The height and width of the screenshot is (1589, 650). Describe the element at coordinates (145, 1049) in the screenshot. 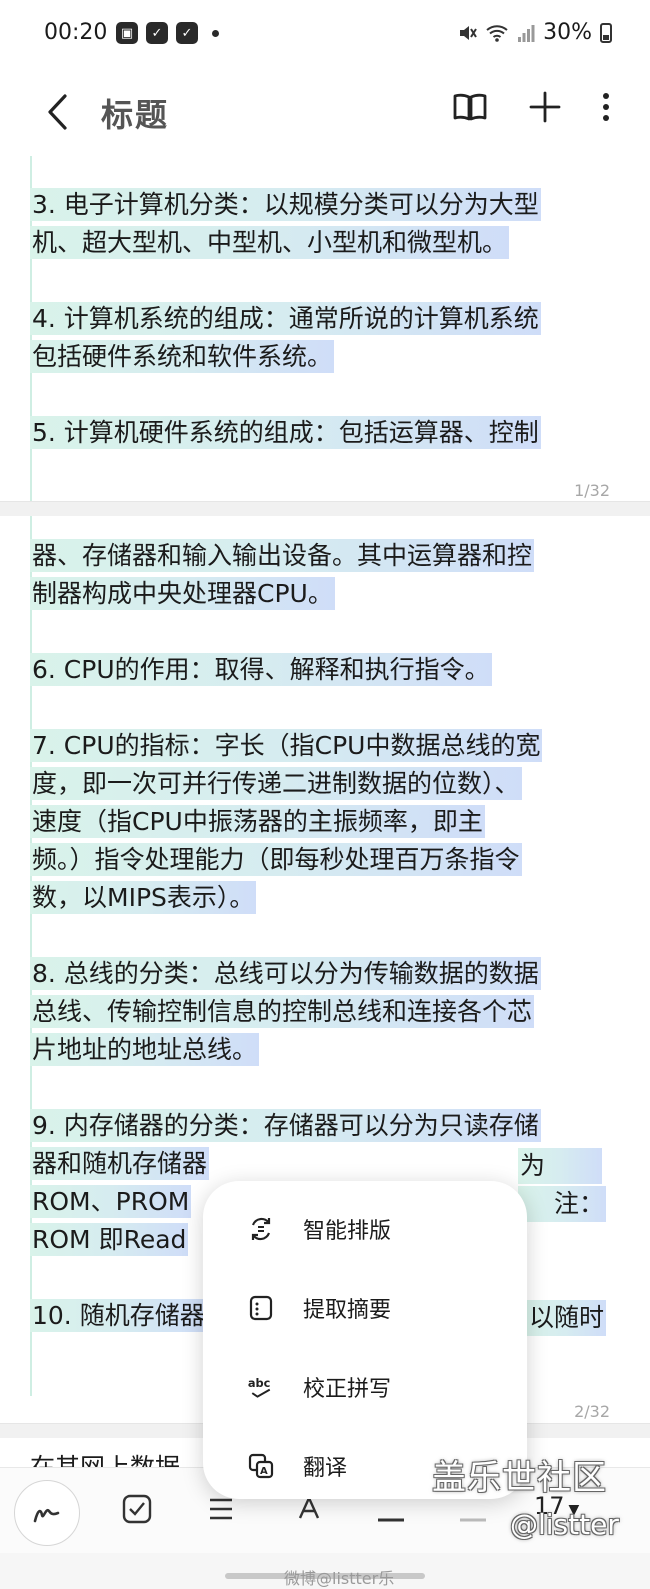

I see `text-line: 片地址的地址总线。` at that location.